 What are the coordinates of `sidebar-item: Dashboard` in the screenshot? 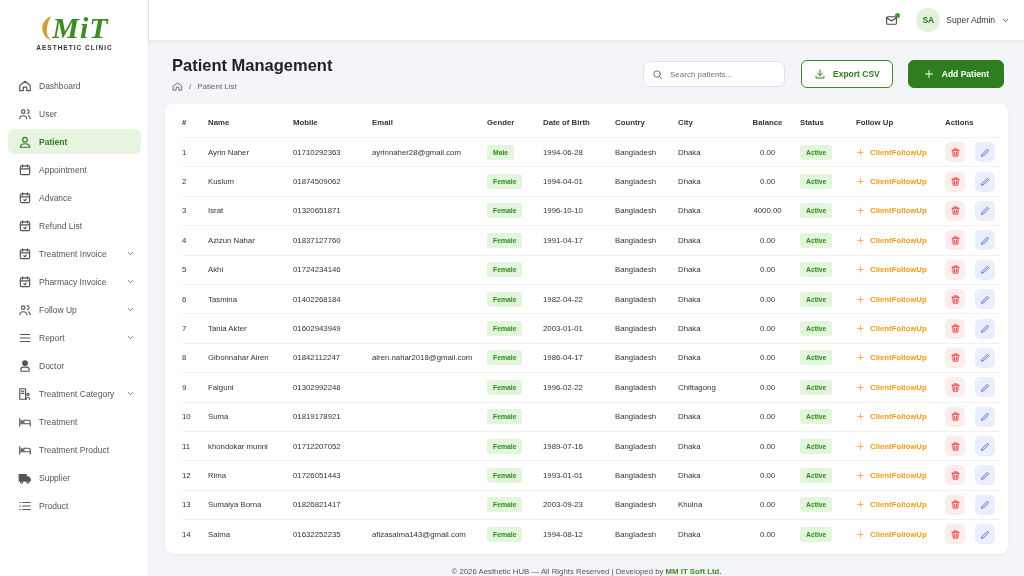 It's located at (74, 85).